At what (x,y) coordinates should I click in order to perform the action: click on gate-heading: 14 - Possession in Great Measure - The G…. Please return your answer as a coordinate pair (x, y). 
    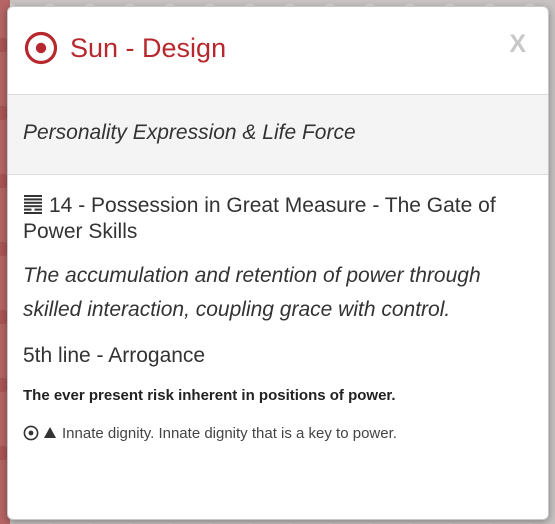
    Looking at the image, I should click on (276, 219).